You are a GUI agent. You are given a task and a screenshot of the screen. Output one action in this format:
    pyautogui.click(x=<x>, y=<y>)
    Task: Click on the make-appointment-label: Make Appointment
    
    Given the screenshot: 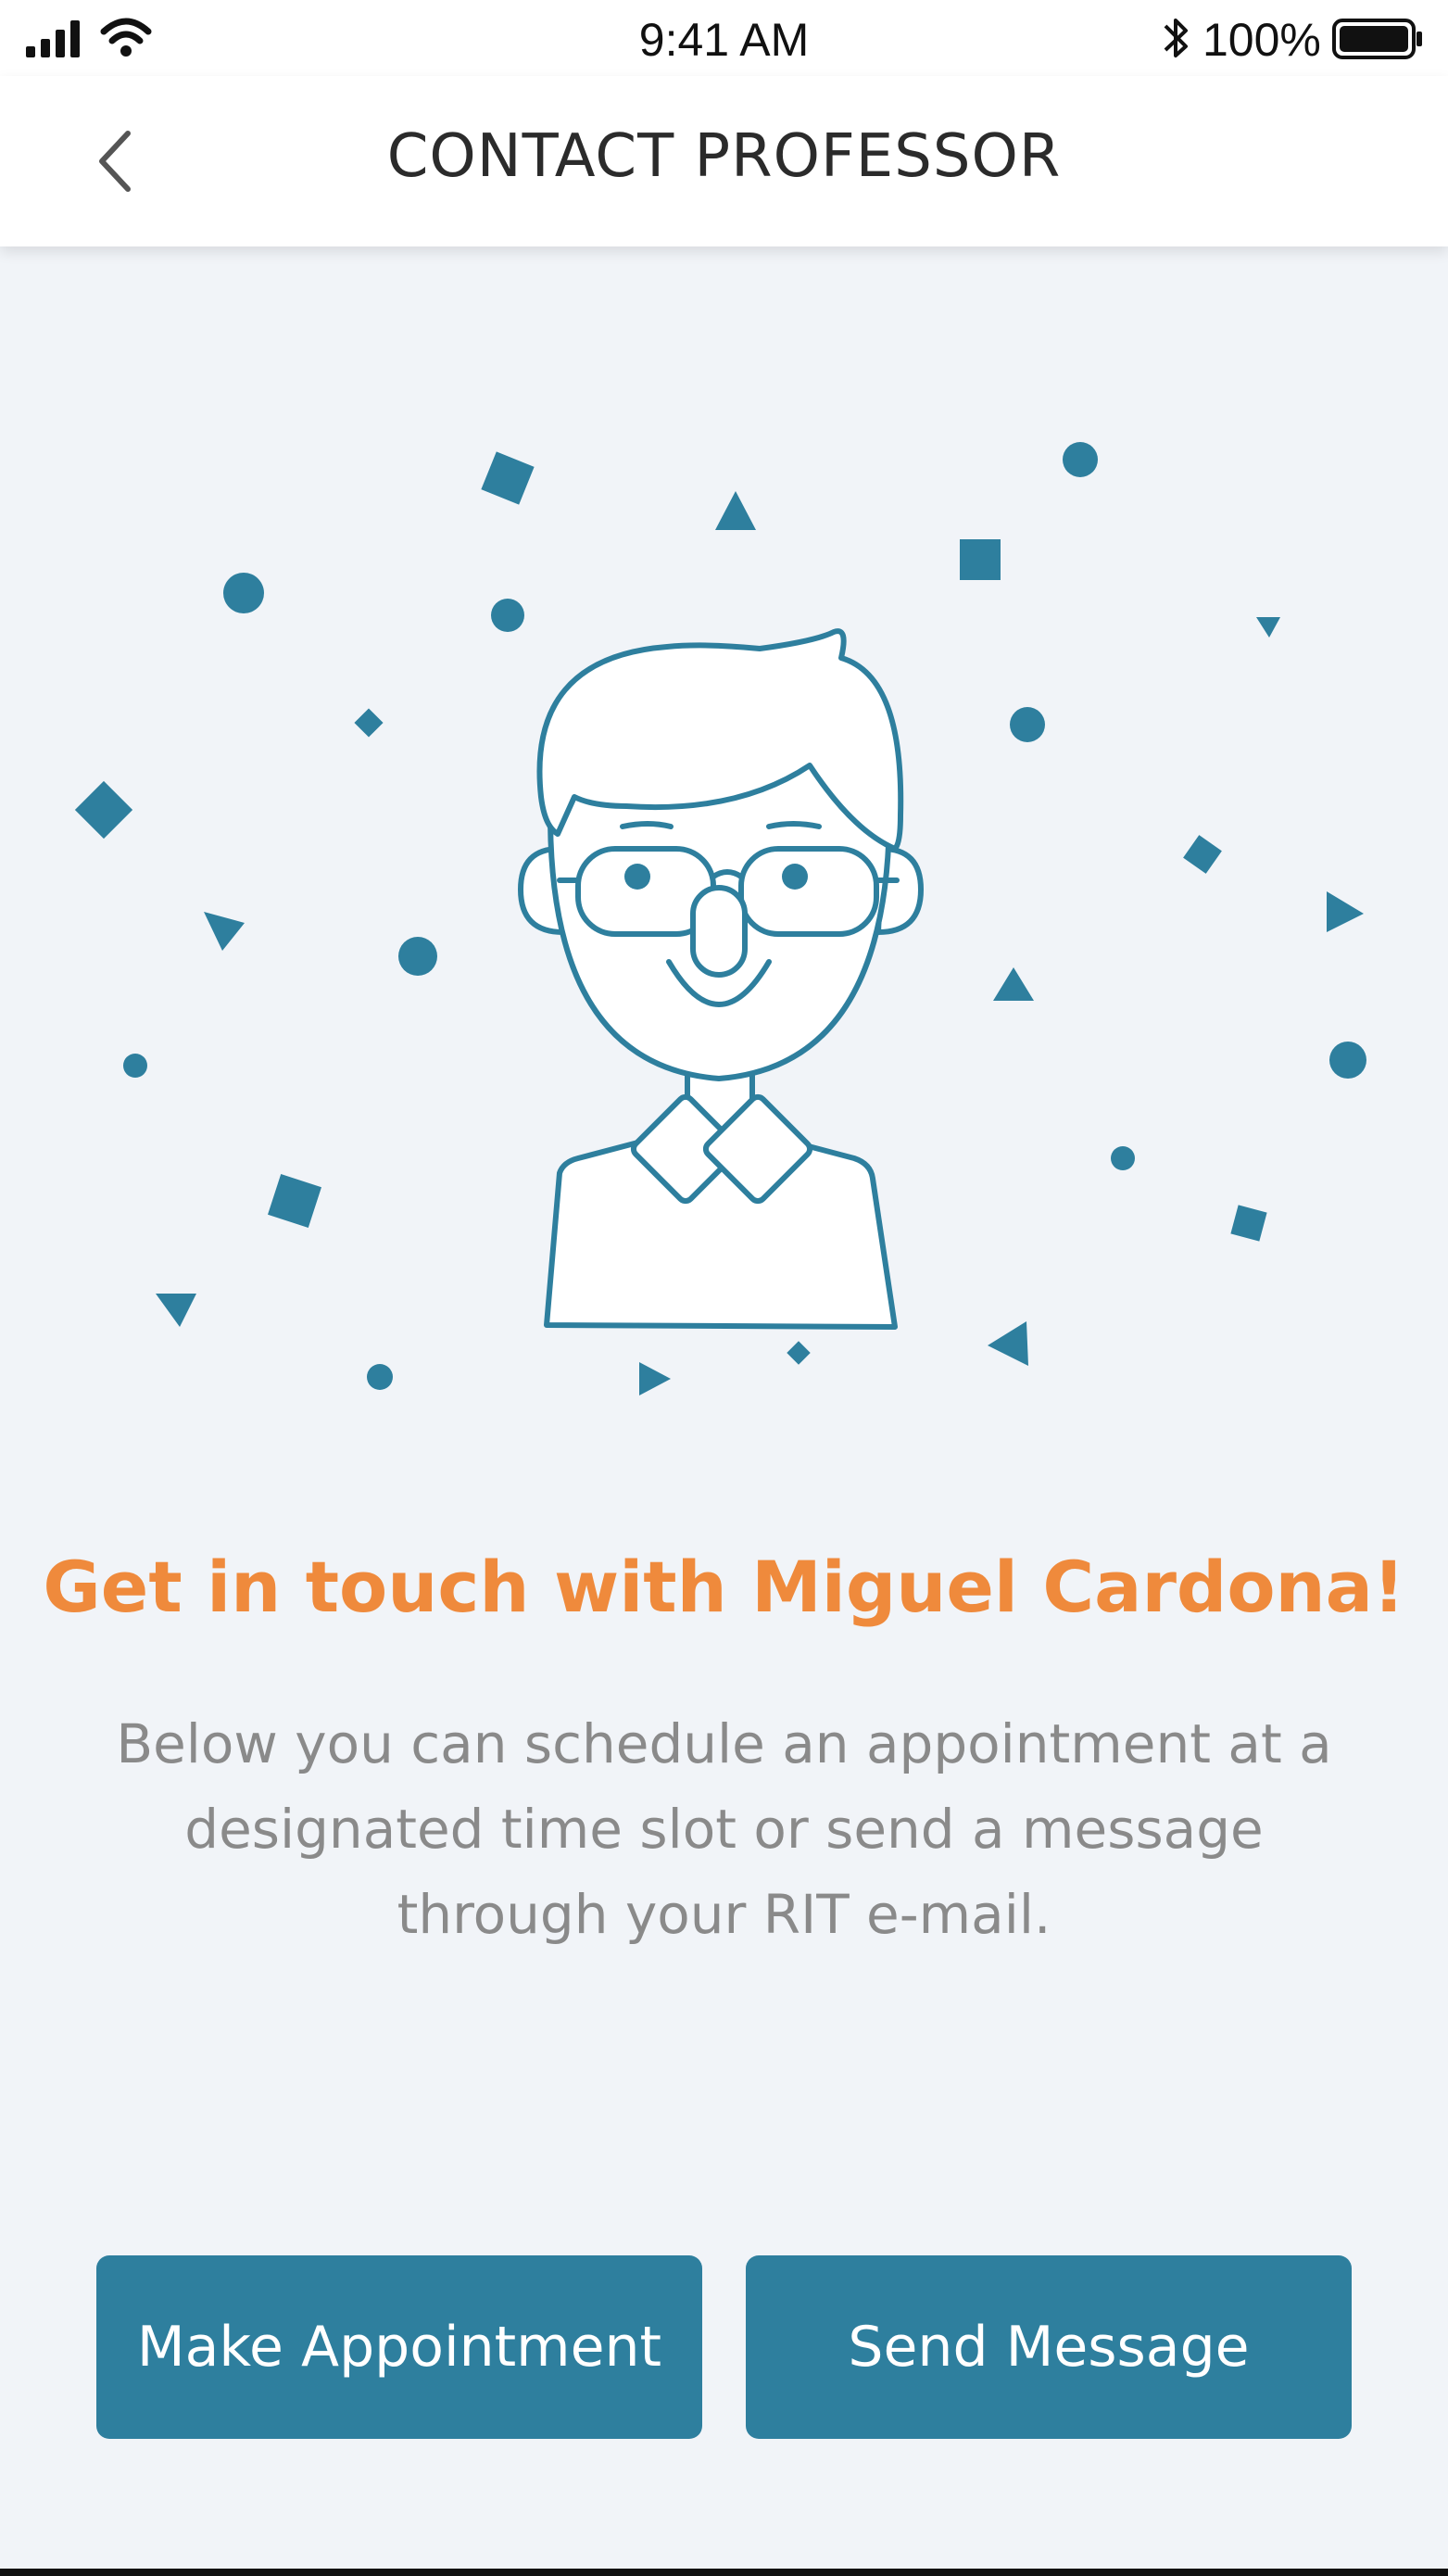 What is the action you would take?
    pyautogui.click(x=399, y=2347)
    